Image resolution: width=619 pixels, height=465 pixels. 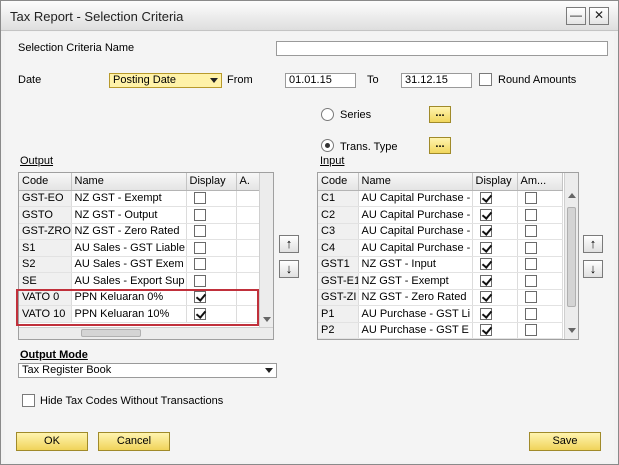 I want to click on code-cell: GST-ZRO, so click(x=45, y=231).